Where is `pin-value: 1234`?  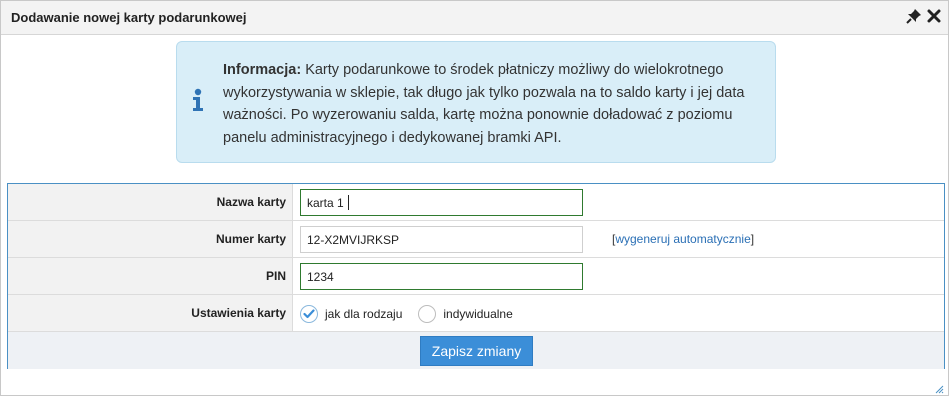
pin-value: 1234 is located at coordinates (320, 276).